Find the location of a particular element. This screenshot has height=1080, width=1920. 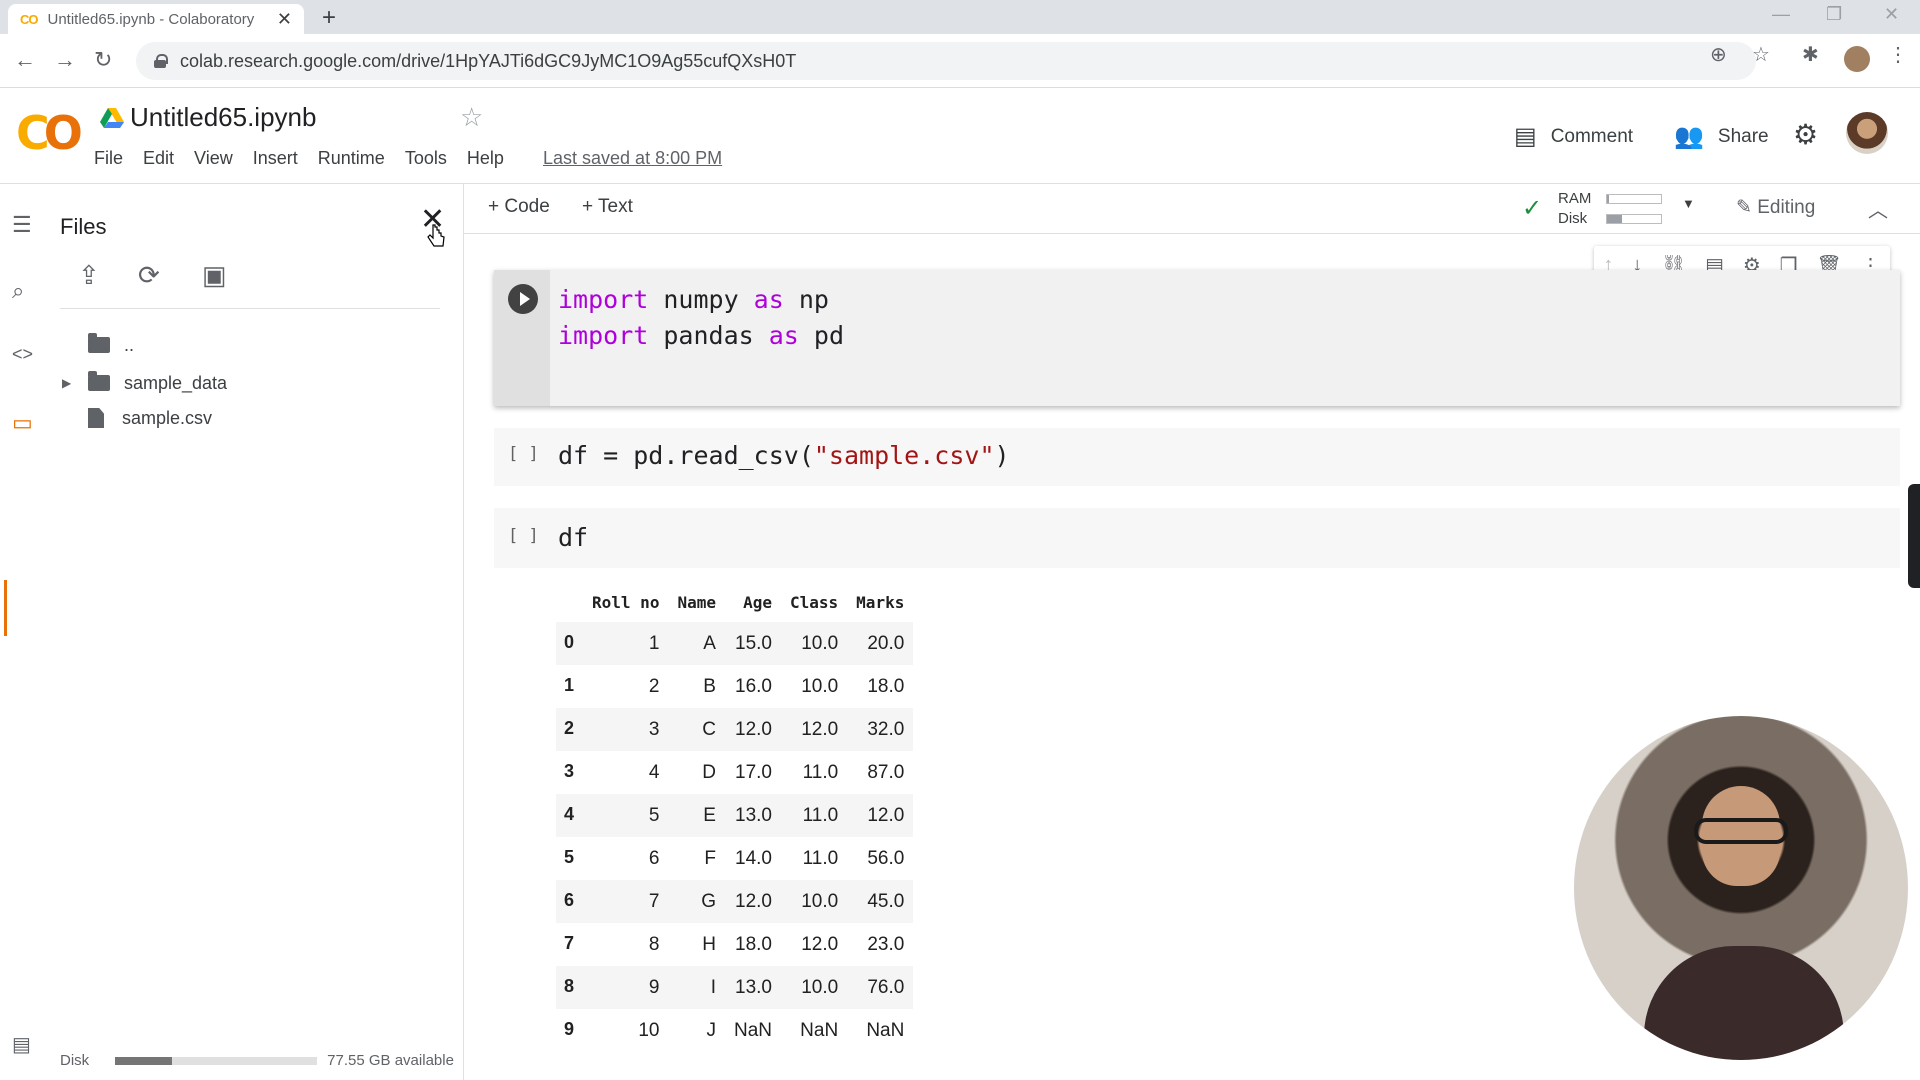

zoom-icon: ⊕ is located at coordinates (1718, 54).